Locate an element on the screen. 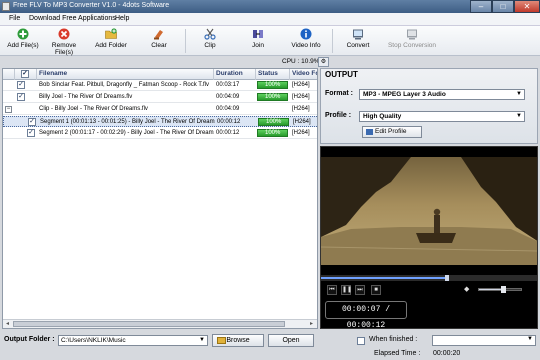  grid-header: ✓ Filename Duration Status Video Fo is located at coordinates (160, 74).